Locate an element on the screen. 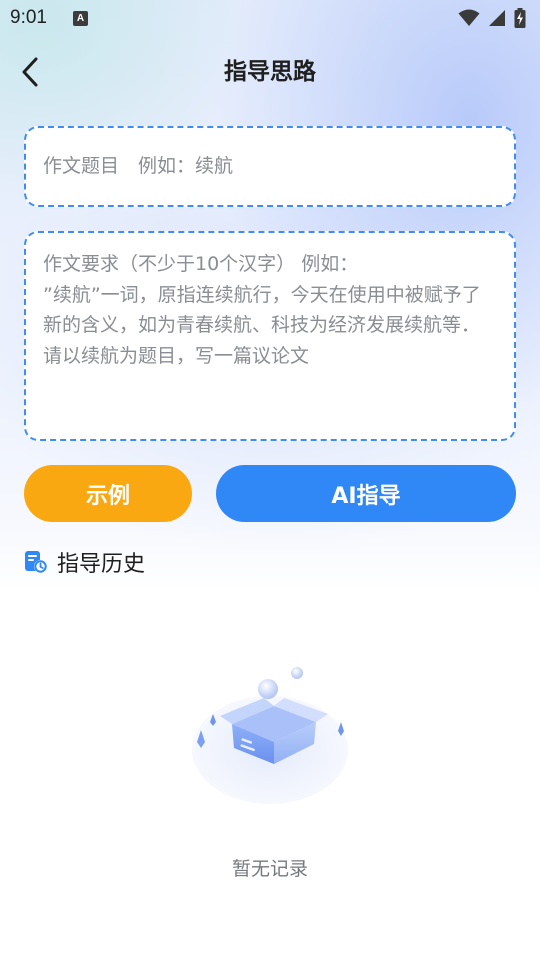 Image resolution: width=540 pixels, height=960 pixels. app-header: 指导思路 is located at coordinates (270, 72).